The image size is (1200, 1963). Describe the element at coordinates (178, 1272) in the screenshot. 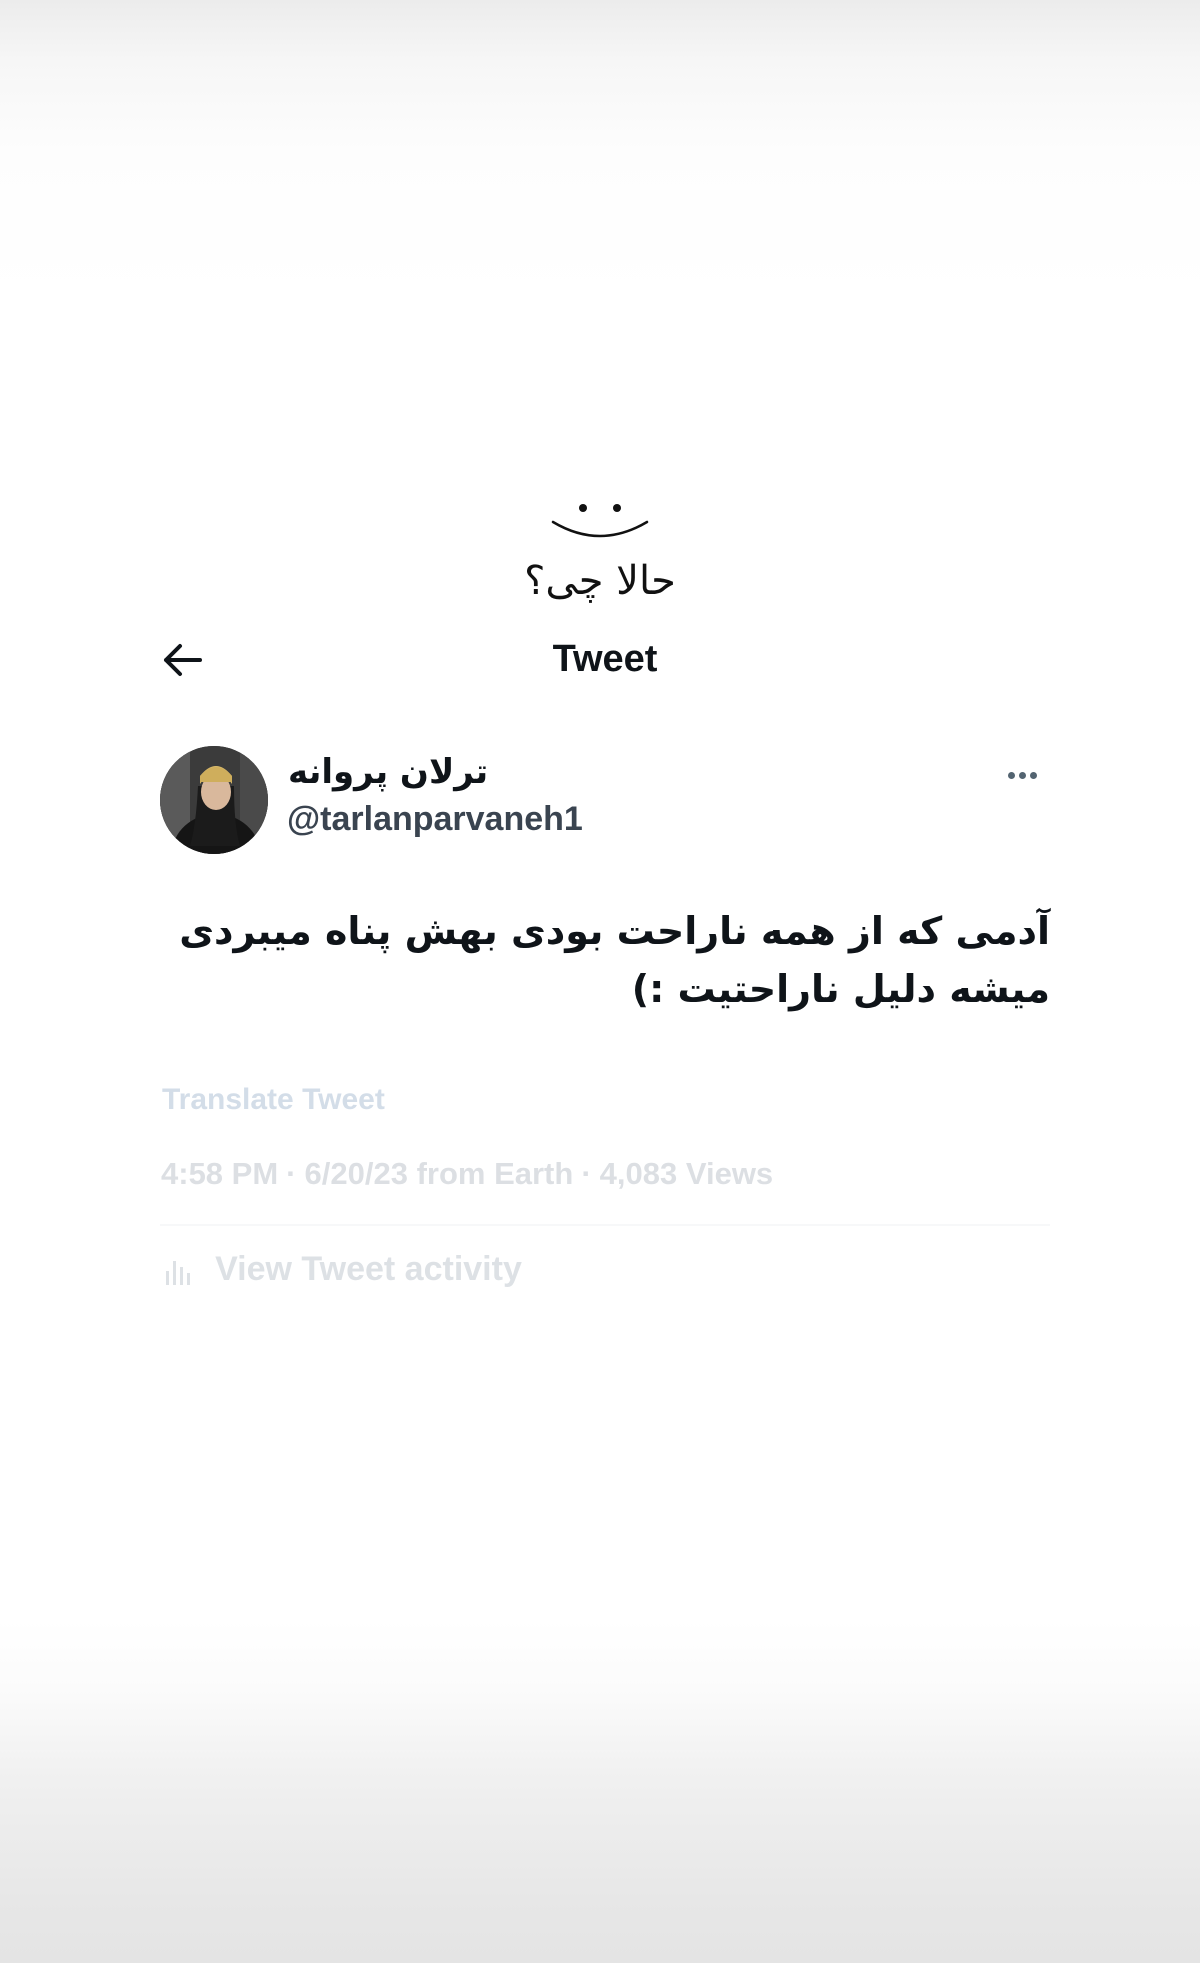

I see `analytics-icon` at that location.